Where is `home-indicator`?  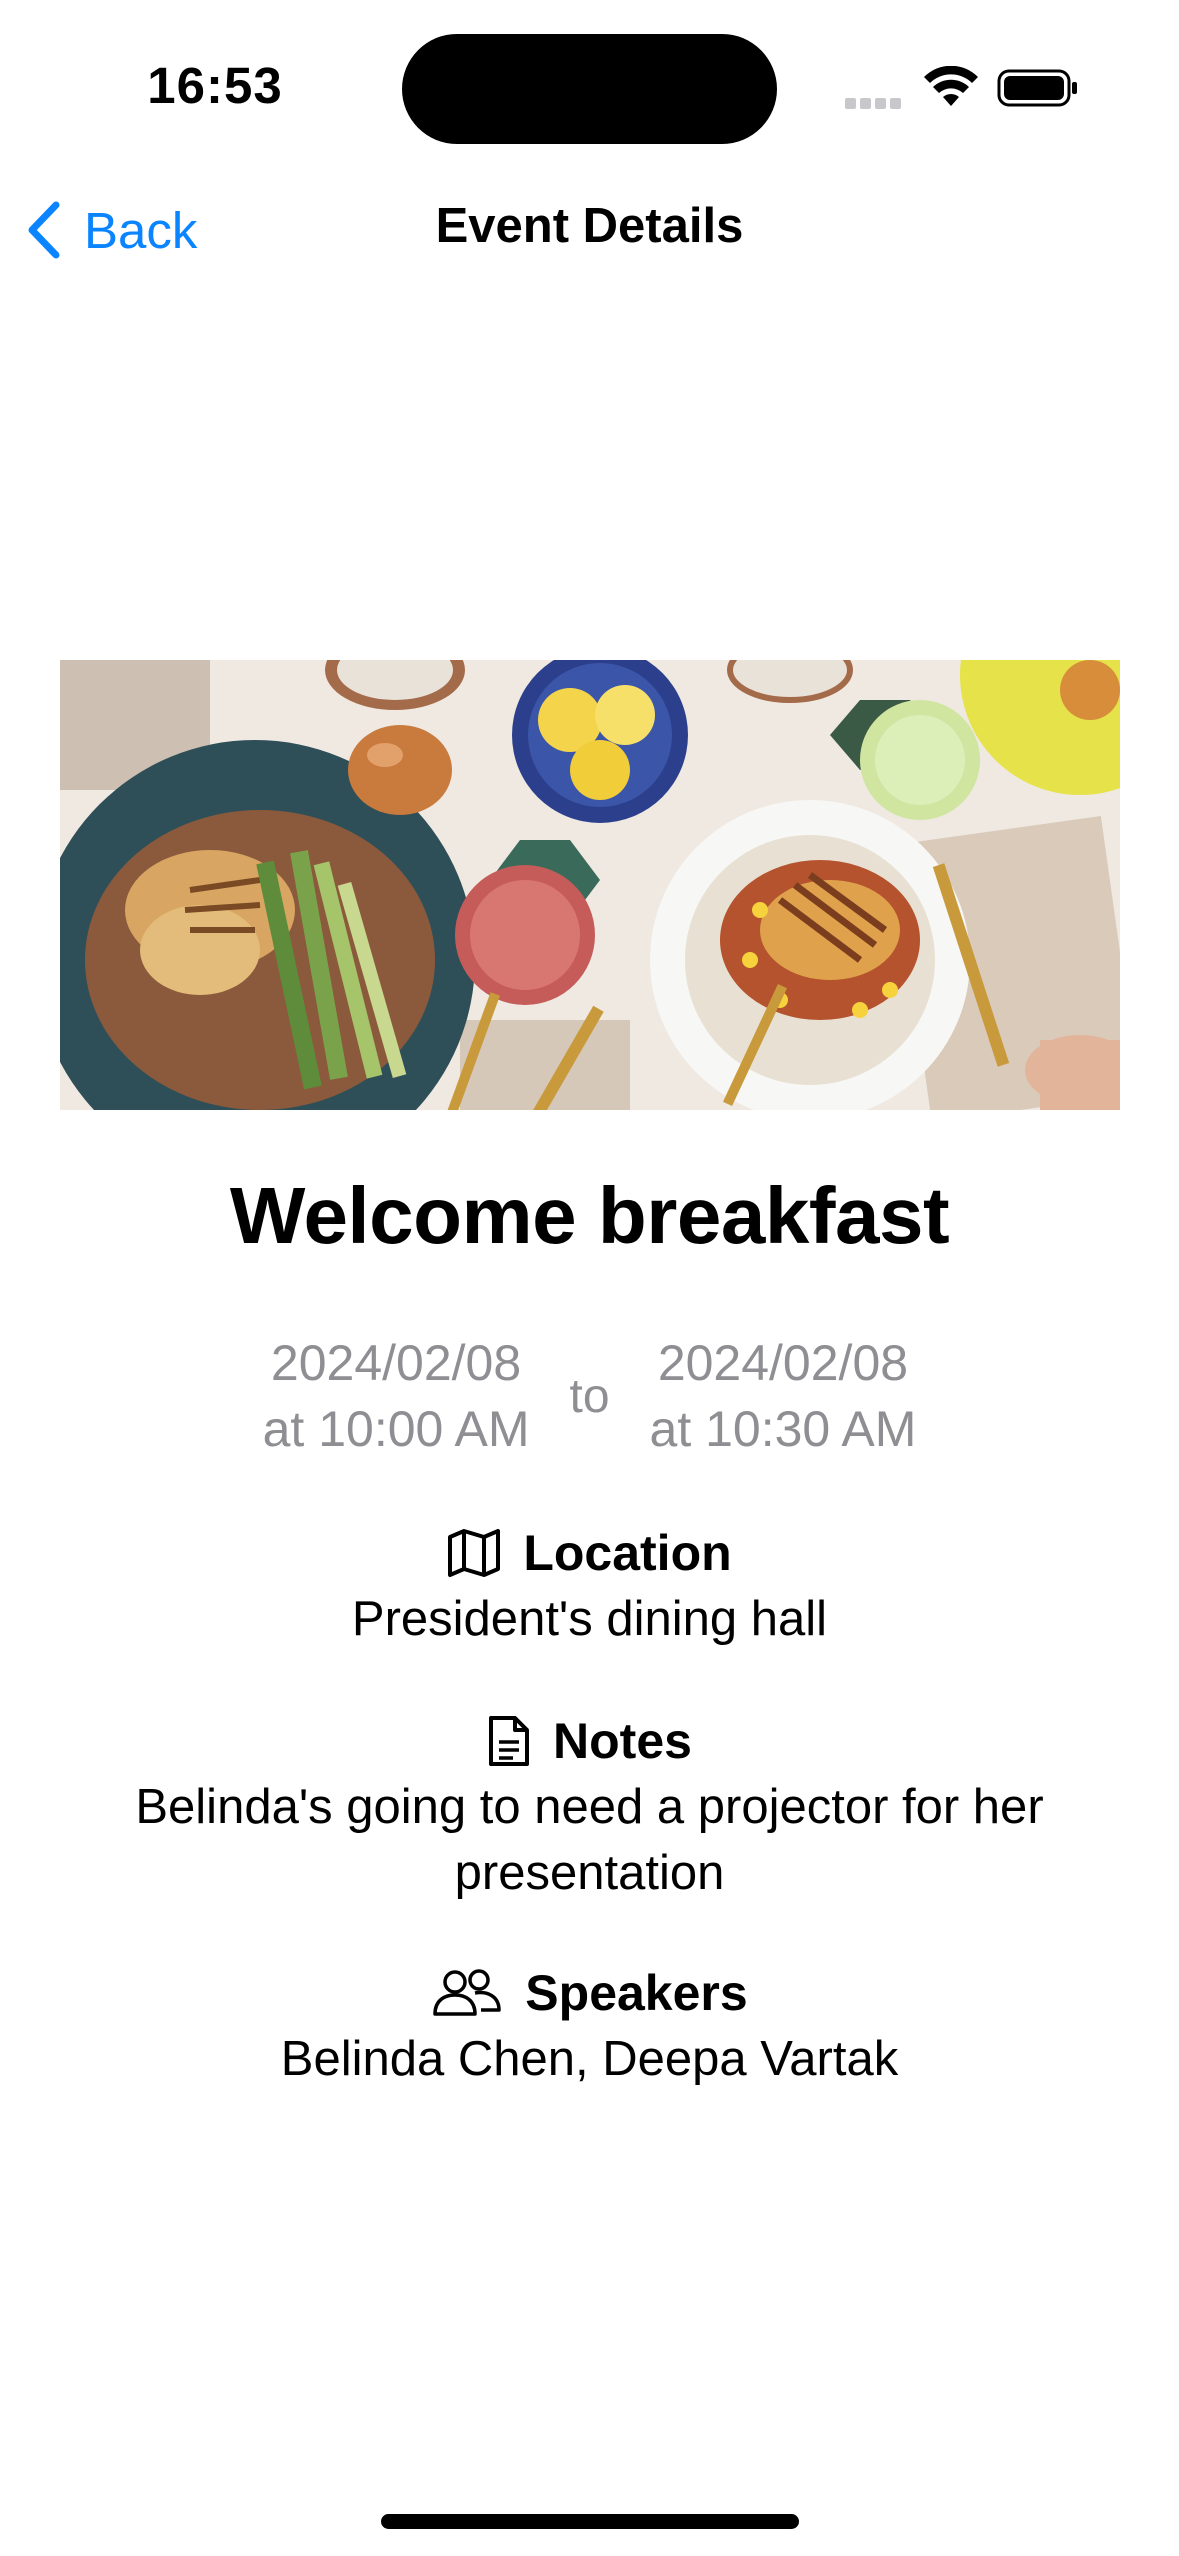 home-indicator is located at coordinates (590, 2521).